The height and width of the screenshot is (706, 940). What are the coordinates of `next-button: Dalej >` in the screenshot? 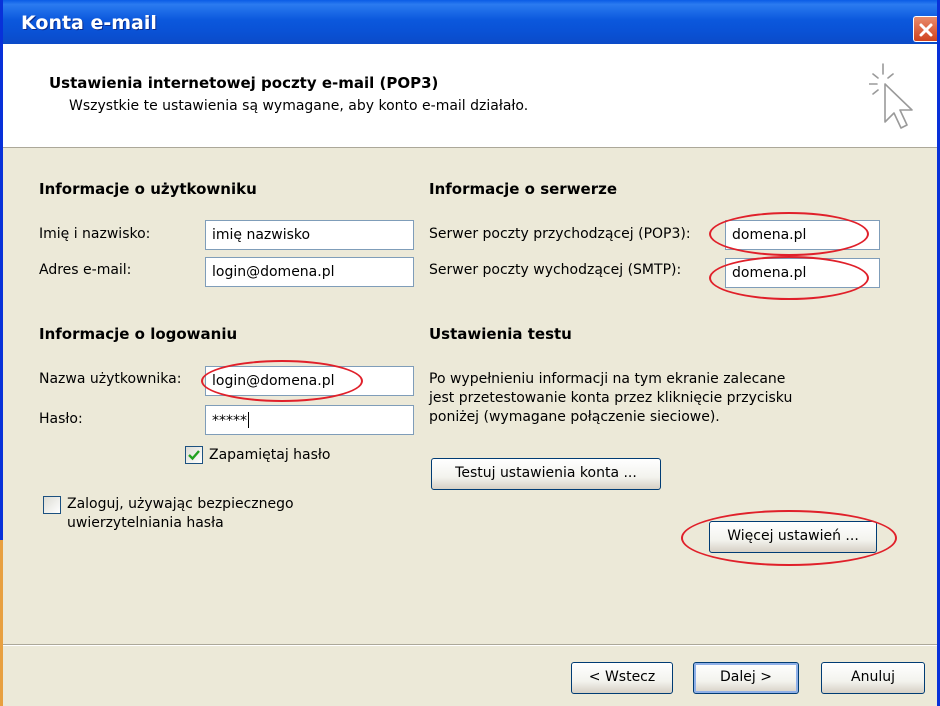 It's located at (746, 678).